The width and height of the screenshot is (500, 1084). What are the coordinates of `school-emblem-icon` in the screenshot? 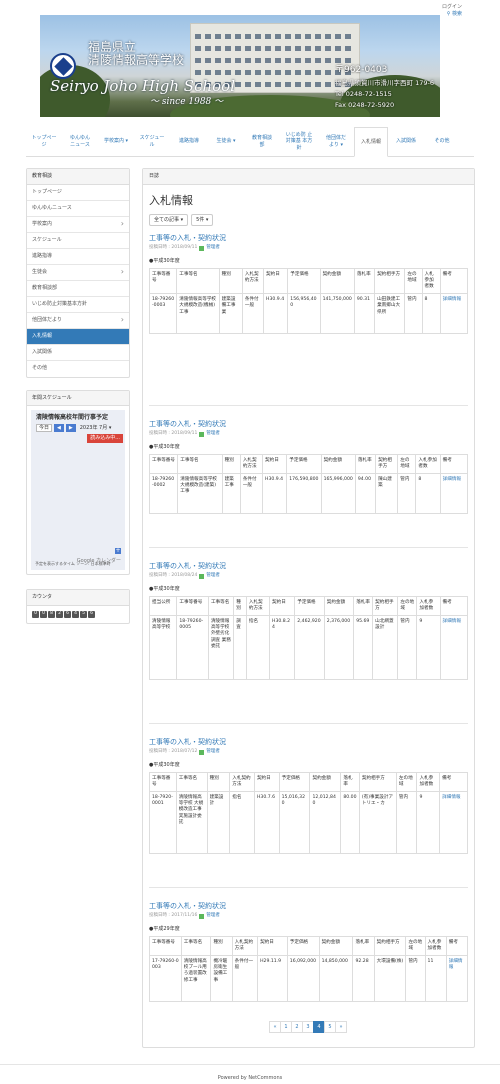 It's located at (63, 66).